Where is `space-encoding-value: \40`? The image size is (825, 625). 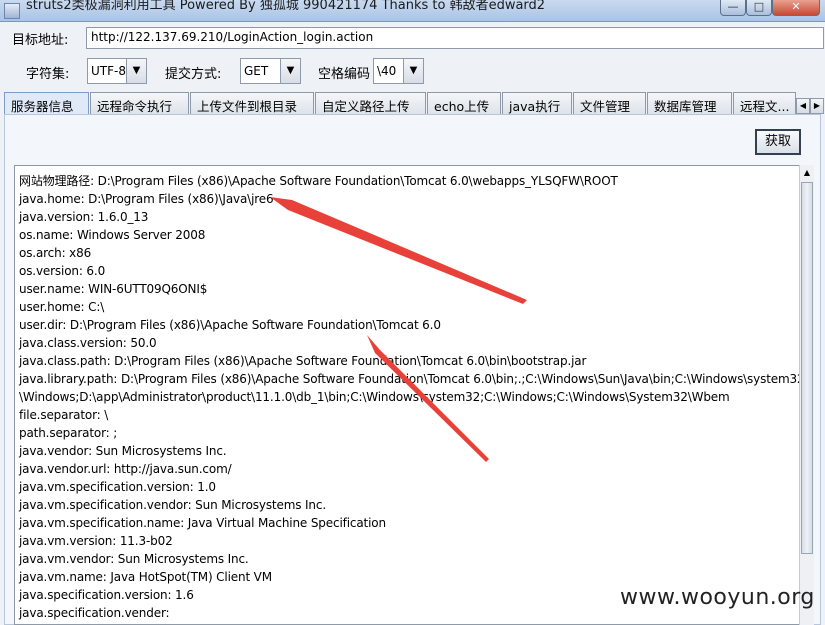 space-encoding-value: \40 is located at coordinates (387, 71).